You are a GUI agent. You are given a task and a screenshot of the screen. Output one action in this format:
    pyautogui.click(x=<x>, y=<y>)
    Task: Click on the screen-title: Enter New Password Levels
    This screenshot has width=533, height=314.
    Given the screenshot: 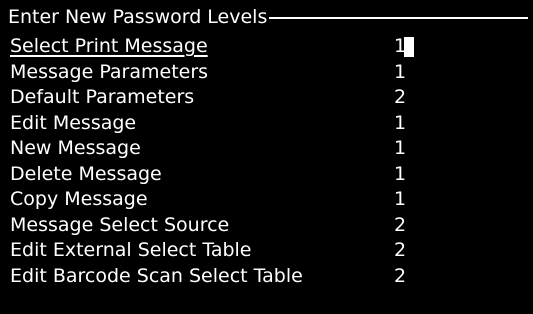 What is the action you would take?
    pyautogui.click(x=139, y=17)
    